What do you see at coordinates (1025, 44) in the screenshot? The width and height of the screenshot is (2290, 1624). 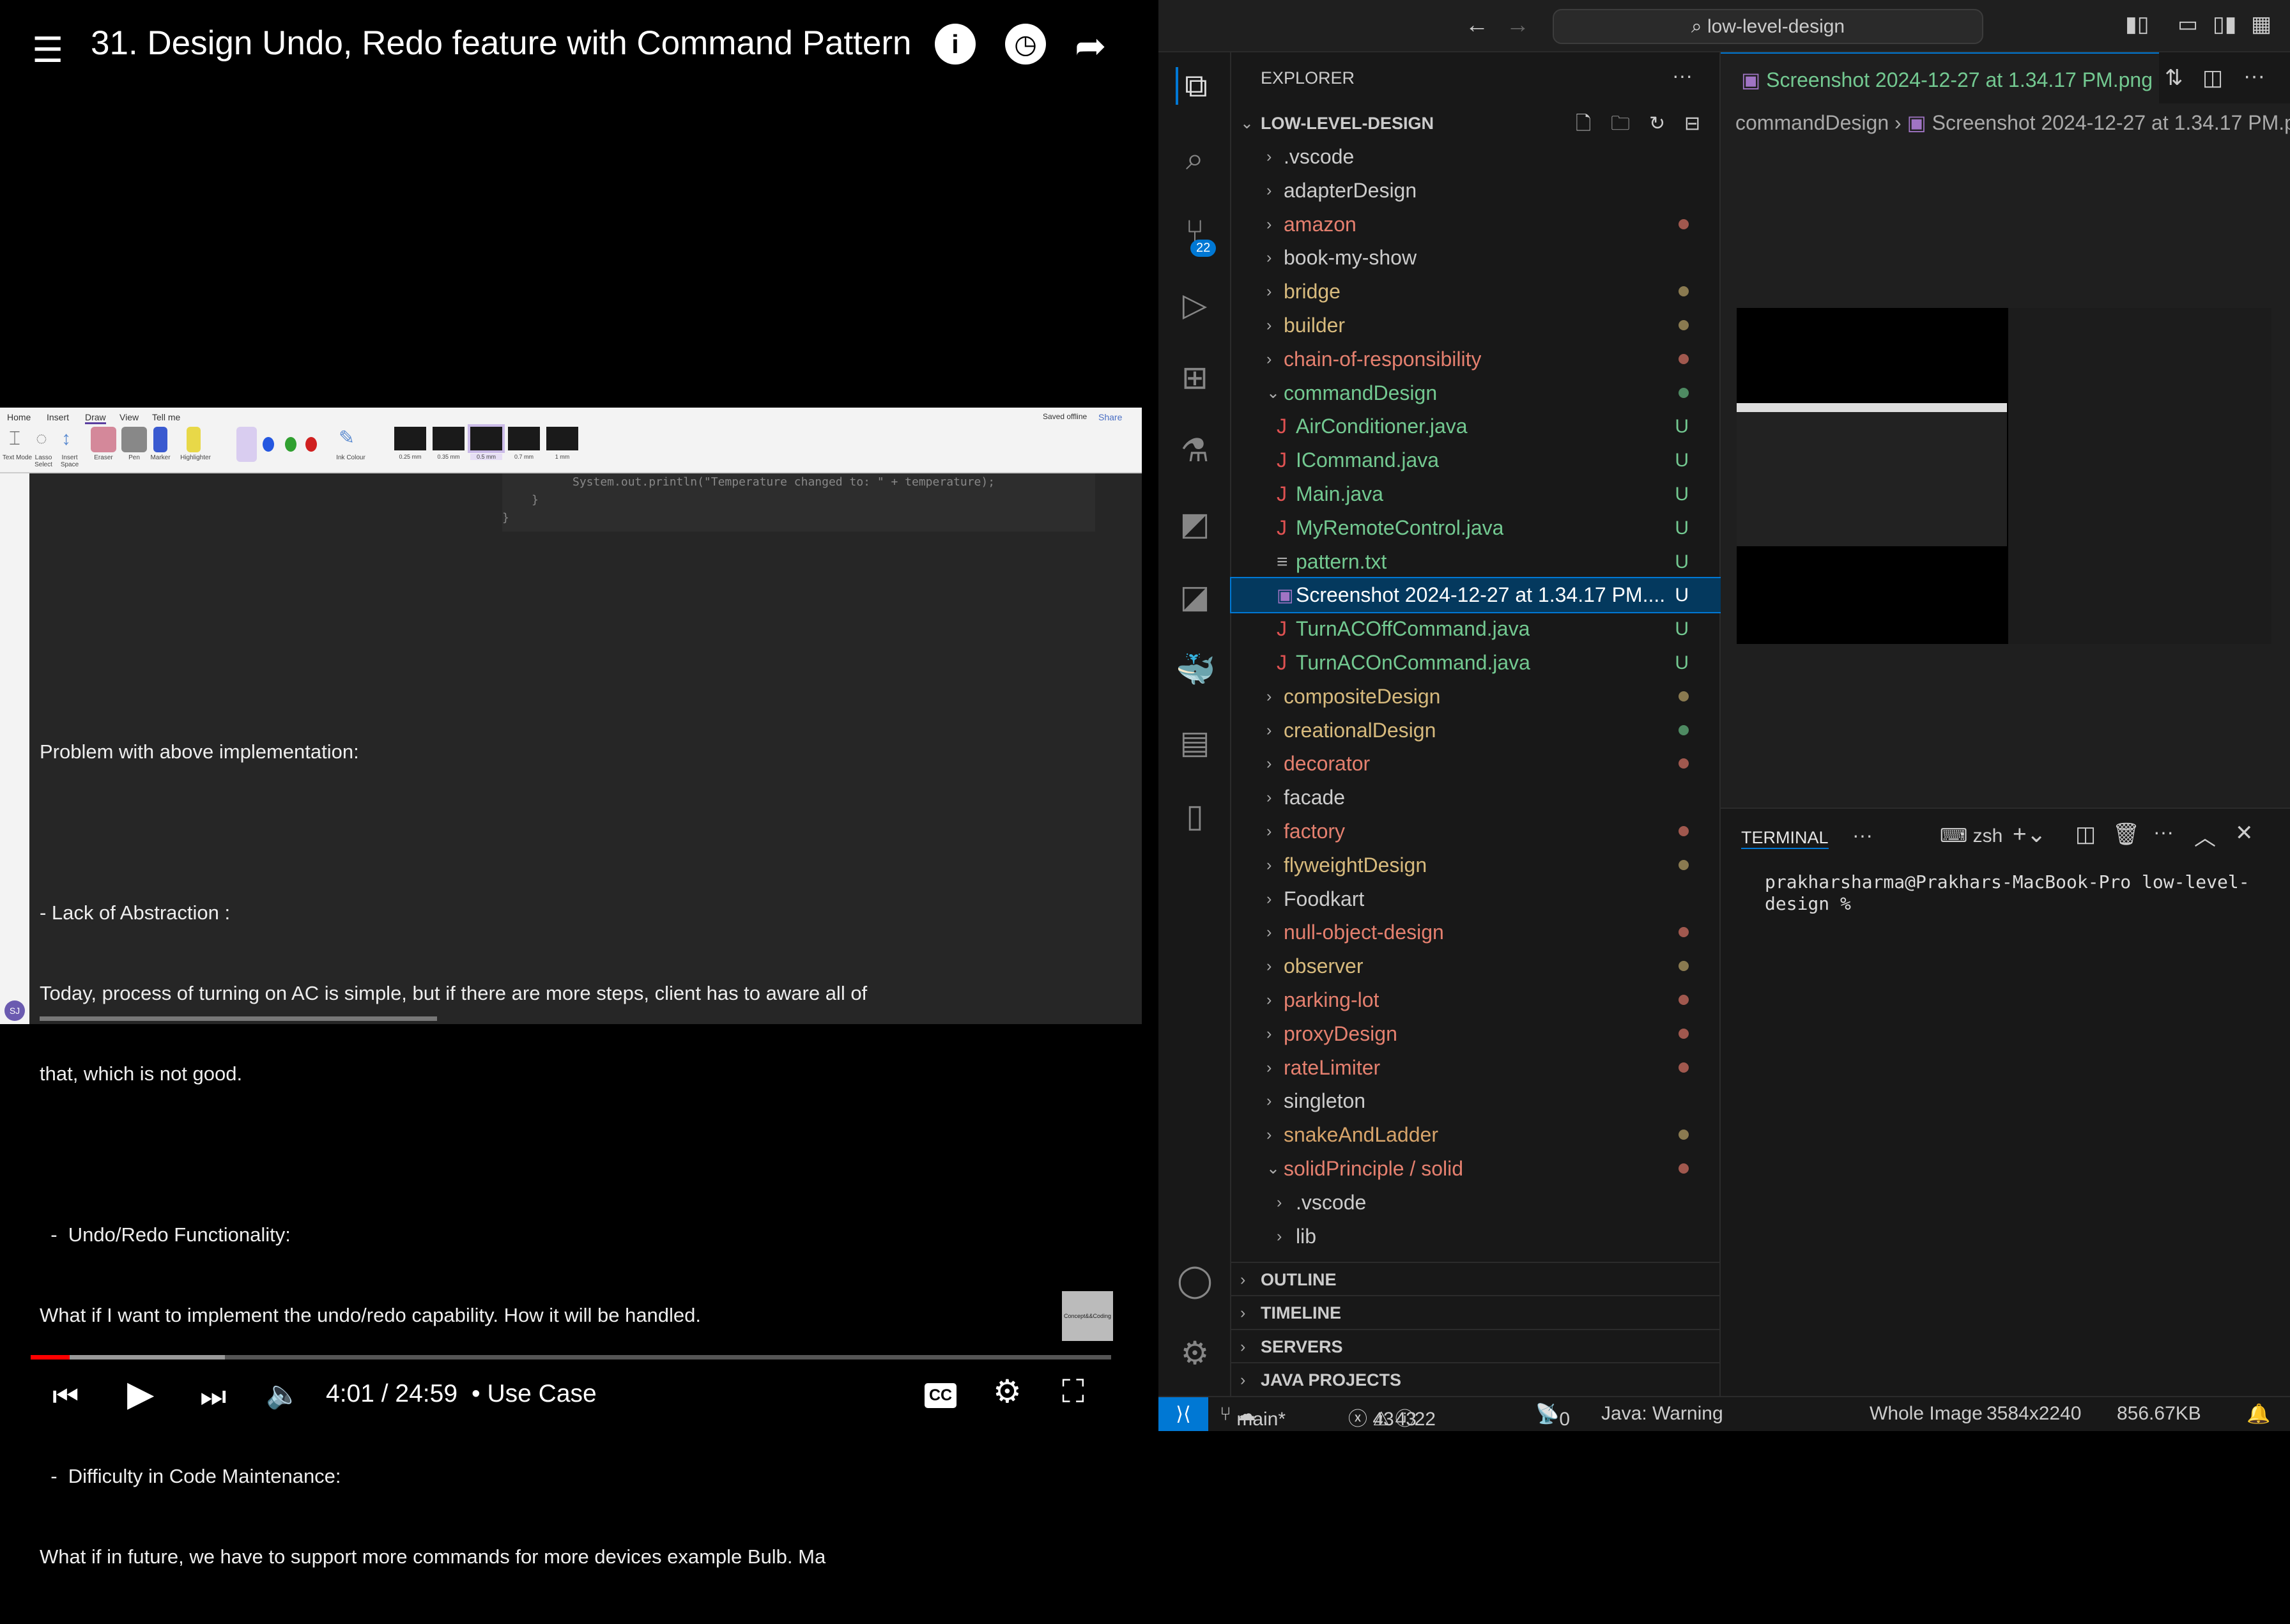 I see `watch-later-icon: ◷` at bounding box center [1025, 44].